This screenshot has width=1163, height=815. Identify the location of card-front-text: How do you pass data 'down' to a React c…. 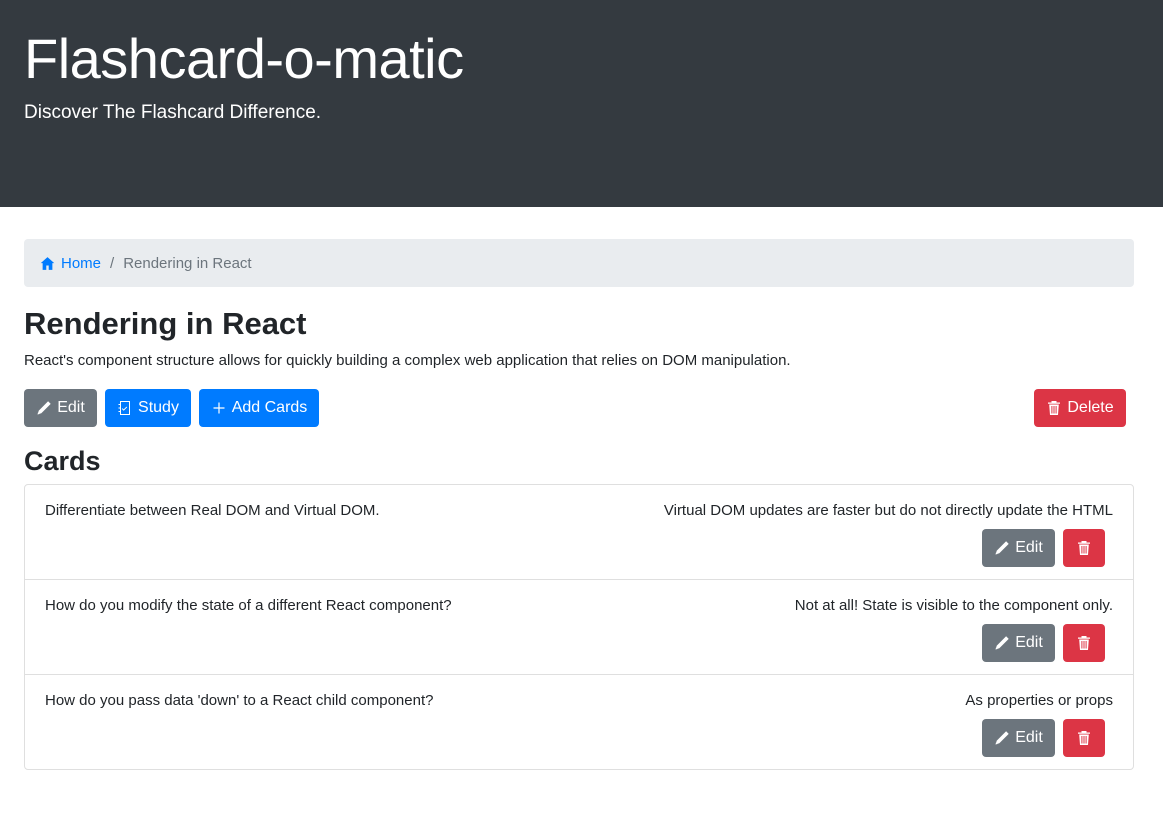
(239, 700).